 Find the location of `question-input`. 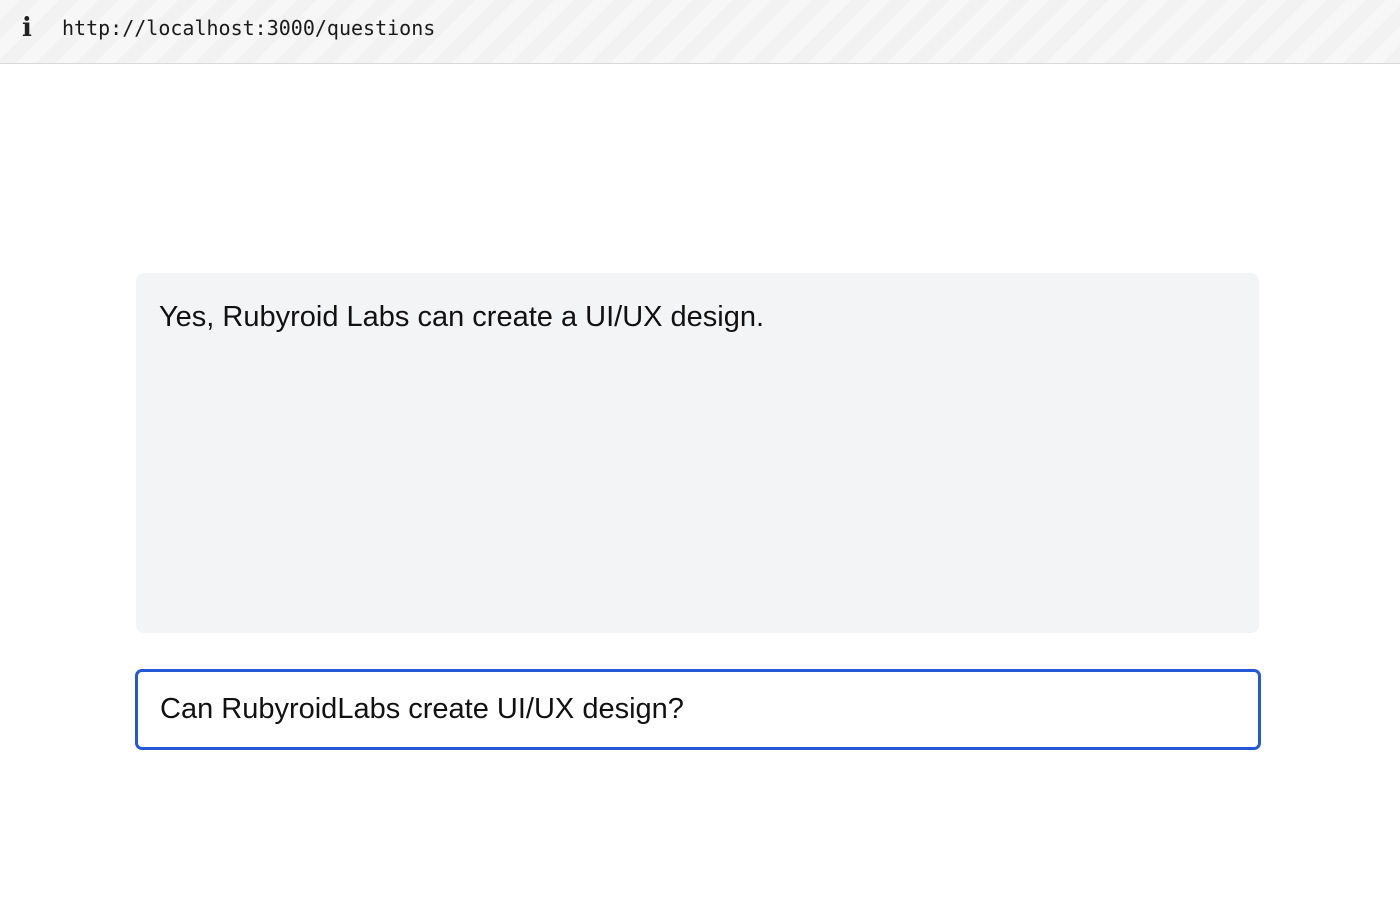

question-input is located at coordinates (698, 709).